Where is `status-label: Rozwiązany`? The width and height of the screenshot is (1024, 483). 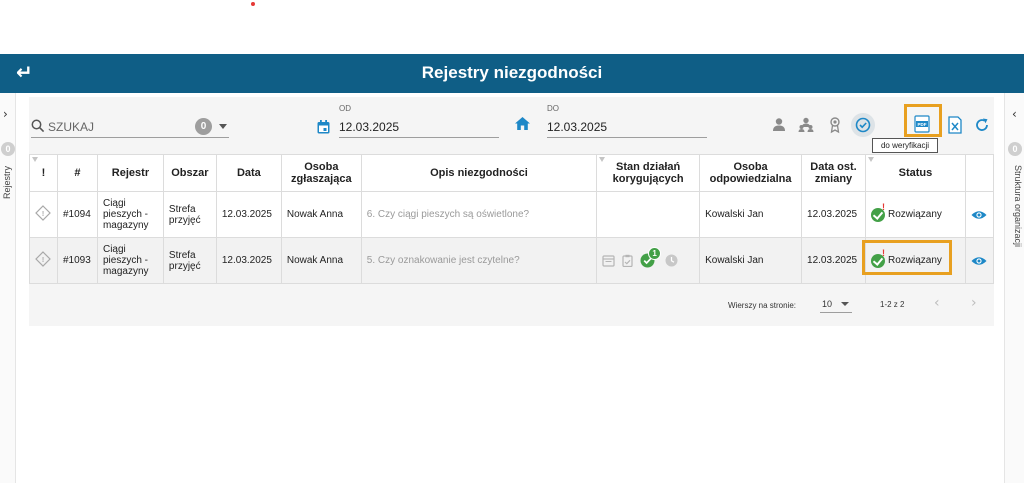 status-label: Rozwiązany is located at coordinates (915, 214).